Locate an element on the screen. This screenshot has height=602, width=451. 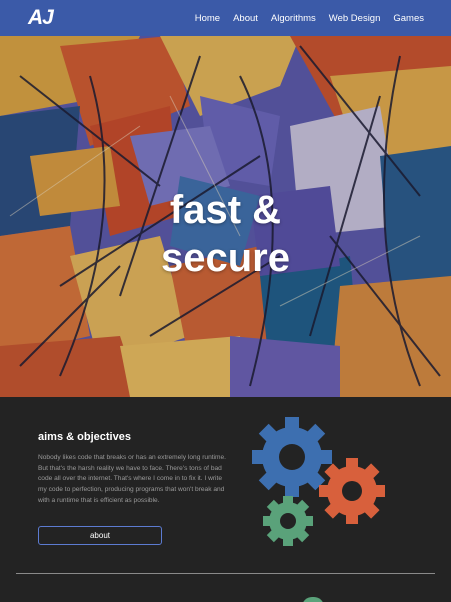
nav-link-algorithms: Algorithms is located at coordinates (293, 18).